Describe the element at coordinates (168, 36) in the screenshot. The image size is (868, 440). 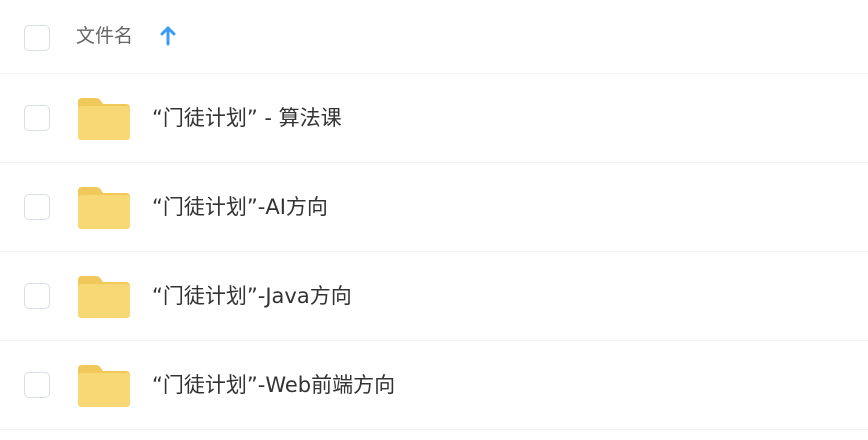
I see `arrow-up-icon` at that location.